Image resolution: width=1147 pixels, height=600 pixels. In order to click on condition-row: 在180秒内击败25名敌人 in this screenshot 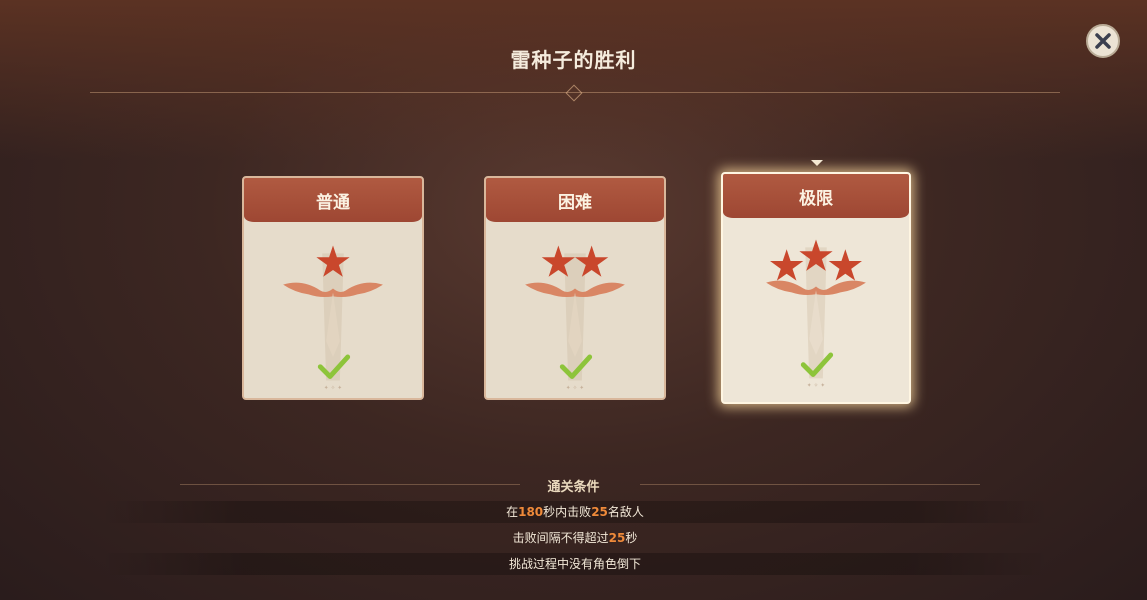, I will do `click(575, 512)`.